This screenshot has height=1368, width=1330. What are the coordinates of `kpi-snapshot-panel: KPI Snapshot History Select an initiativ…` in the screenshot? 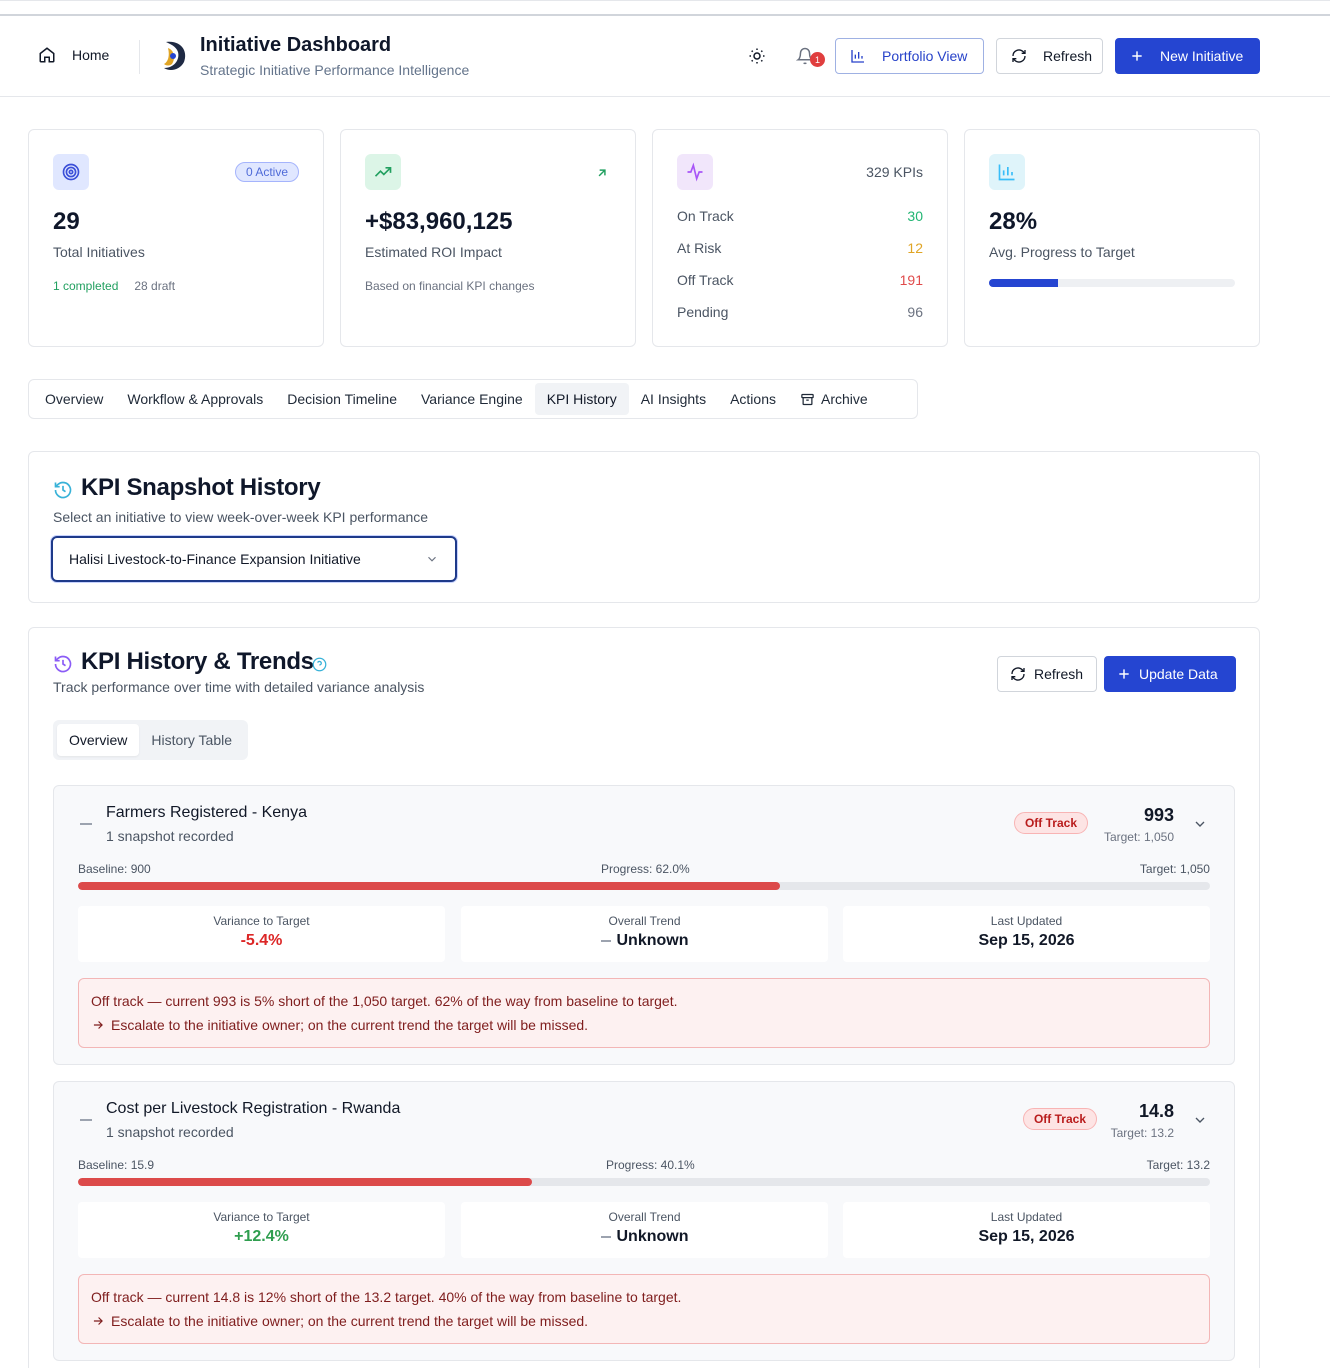 It's located at (644, 527).